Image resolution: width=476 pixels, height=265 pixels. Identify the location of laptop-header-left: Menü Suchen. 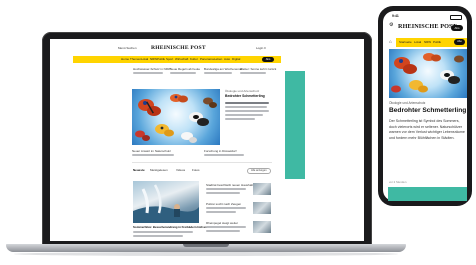
(127, 48).